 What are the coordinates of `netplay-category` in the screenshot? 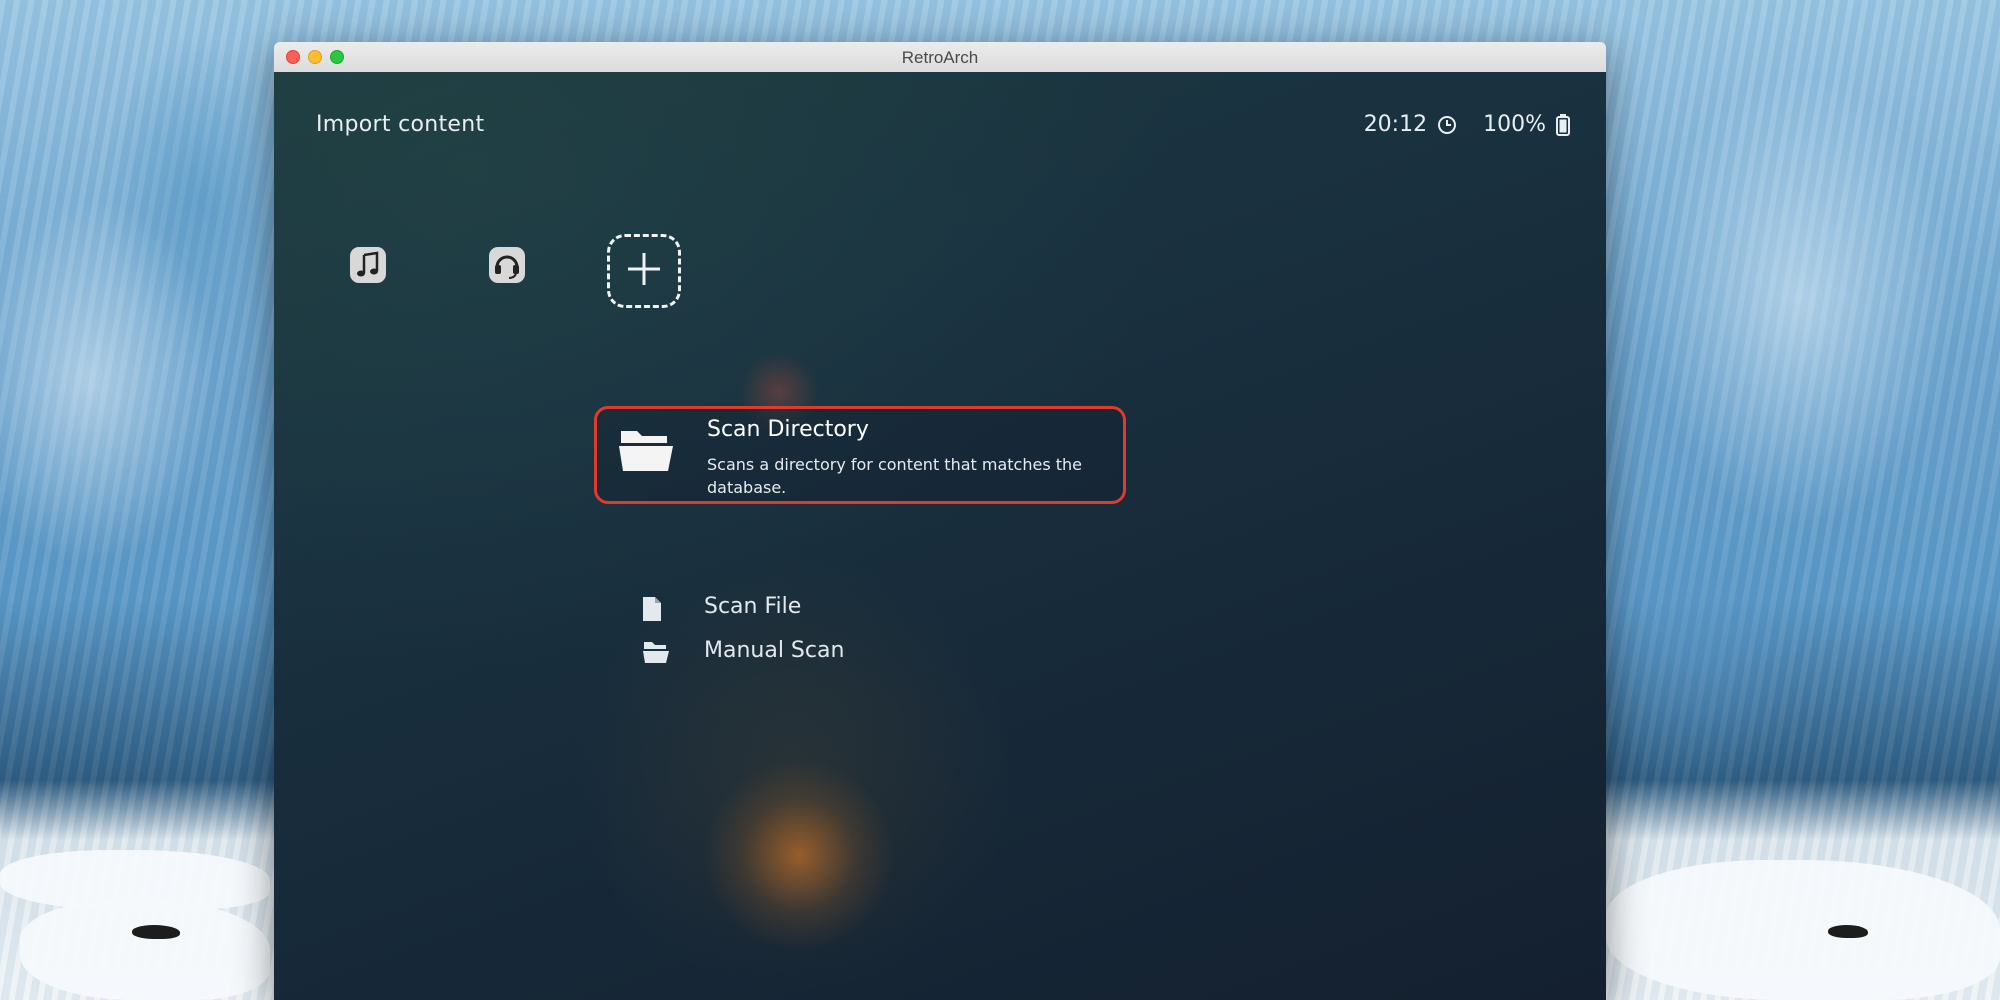 It's located at (507, 267).